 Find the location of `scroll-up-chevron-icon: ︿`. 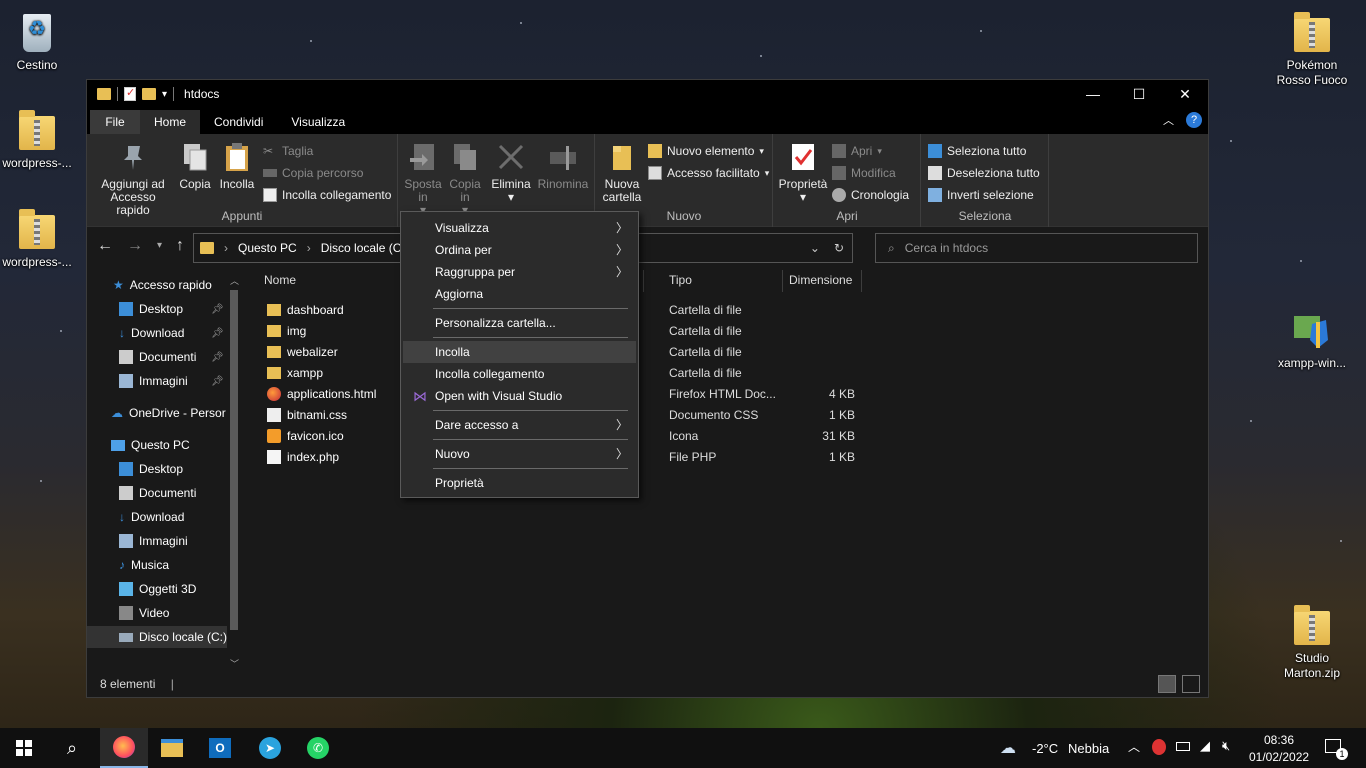

scroll-up-chevron-icon: ︿ is located at coordinates (234, 280).